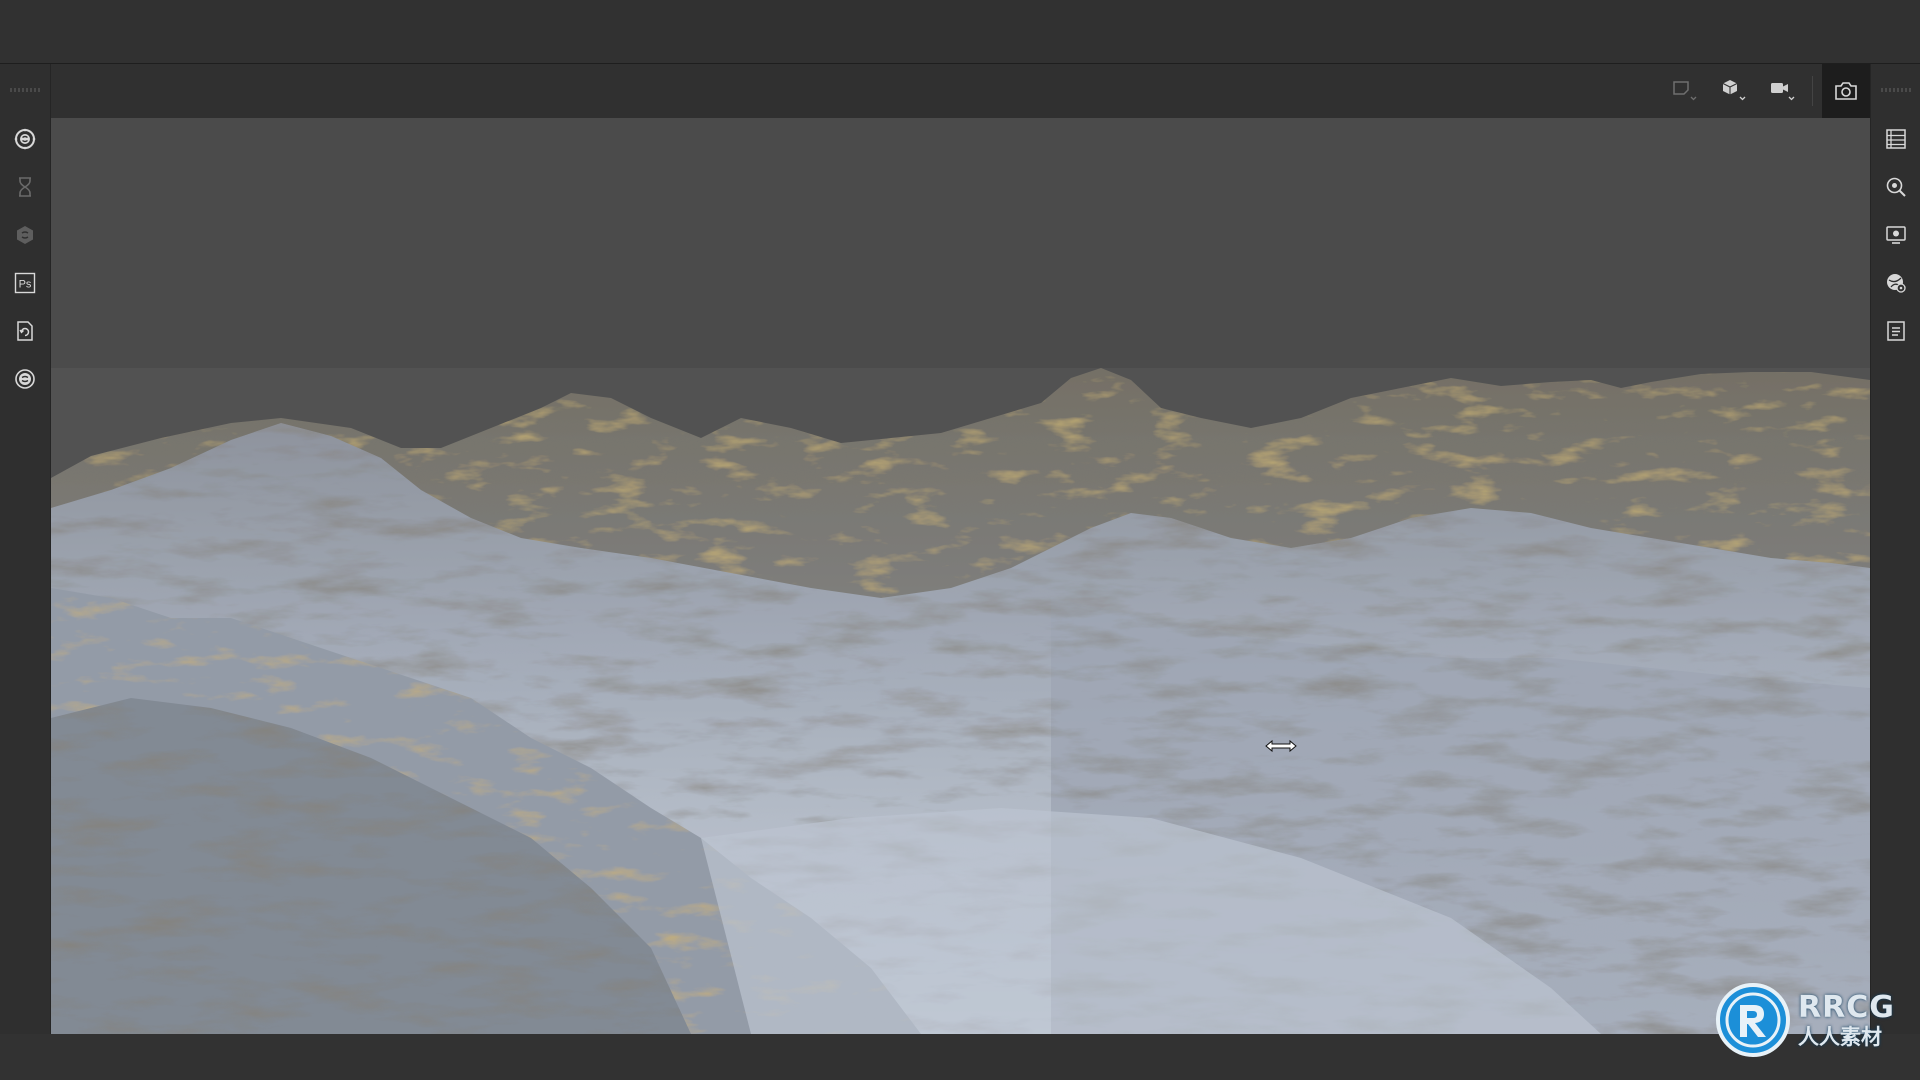  Describe the element at coordinates (1840, 1036) in the screenshot. I see `watermark-subtitle: 人人素材` at that location.